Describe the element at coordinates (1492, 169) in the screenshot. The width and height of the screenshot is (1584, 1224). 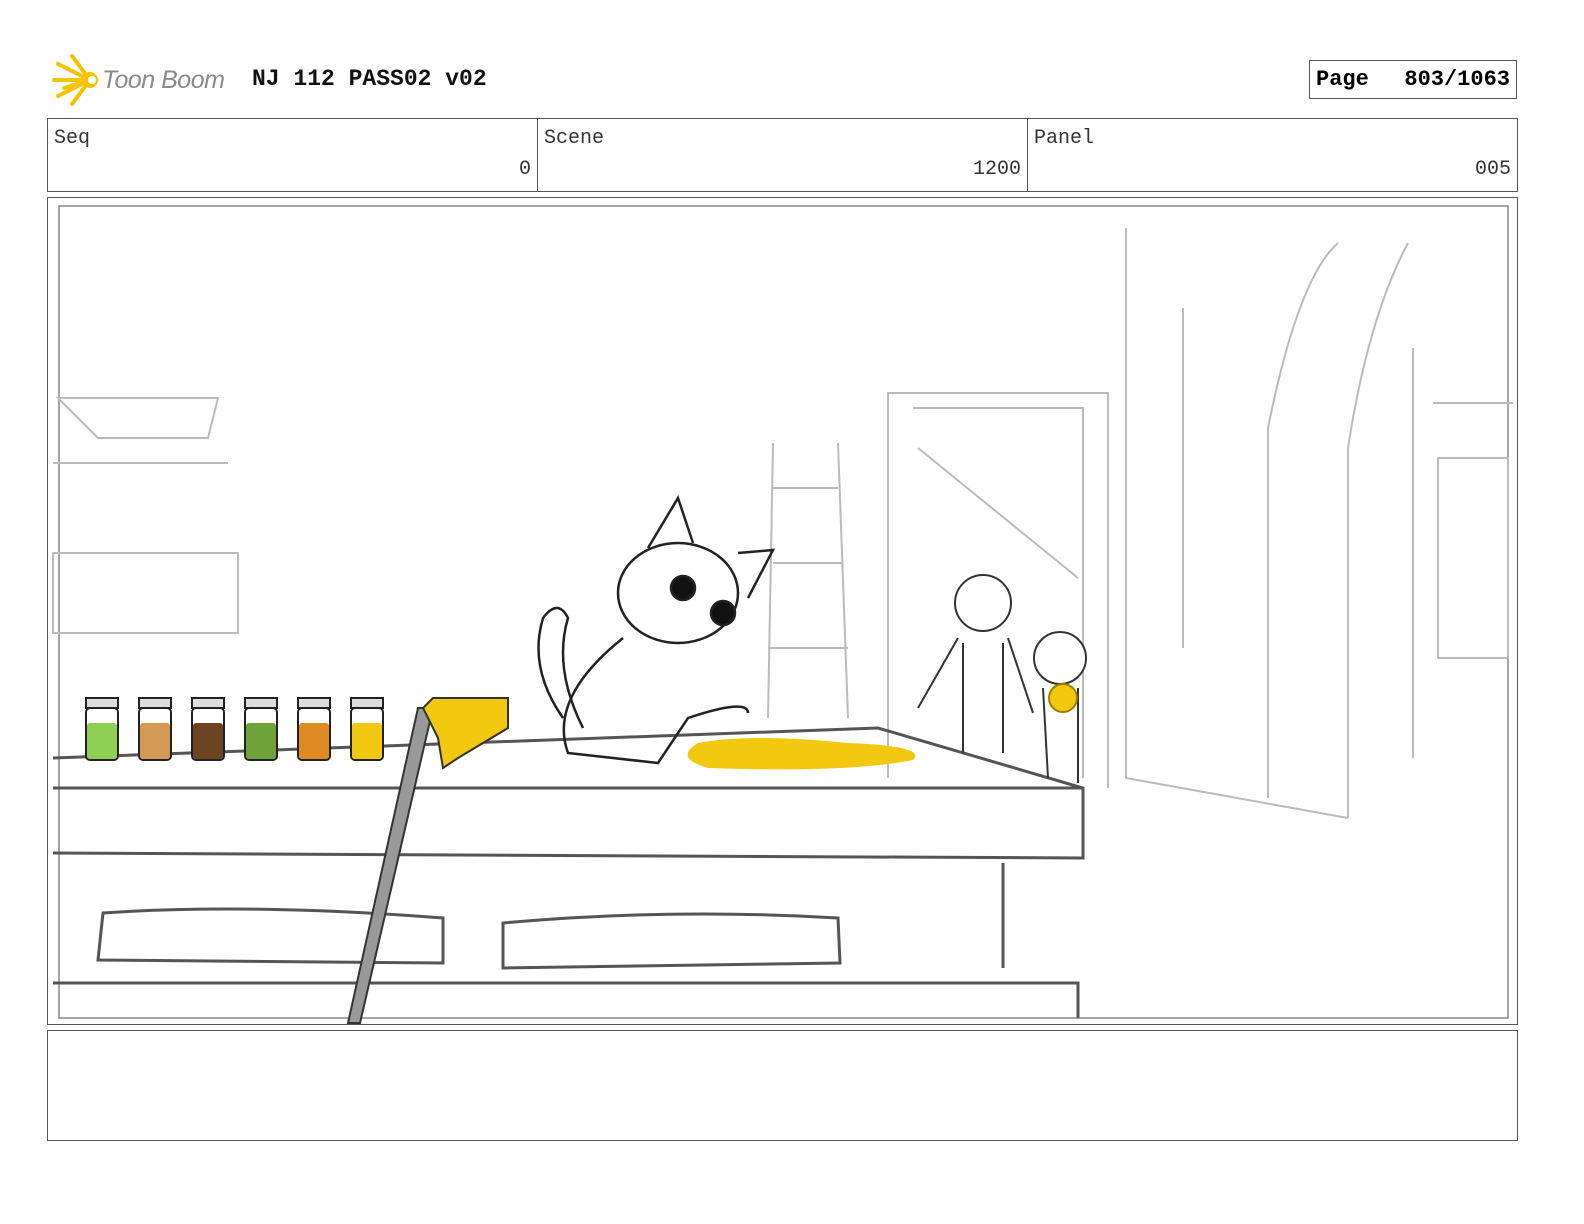
I see `panel-value: 005` at that location.